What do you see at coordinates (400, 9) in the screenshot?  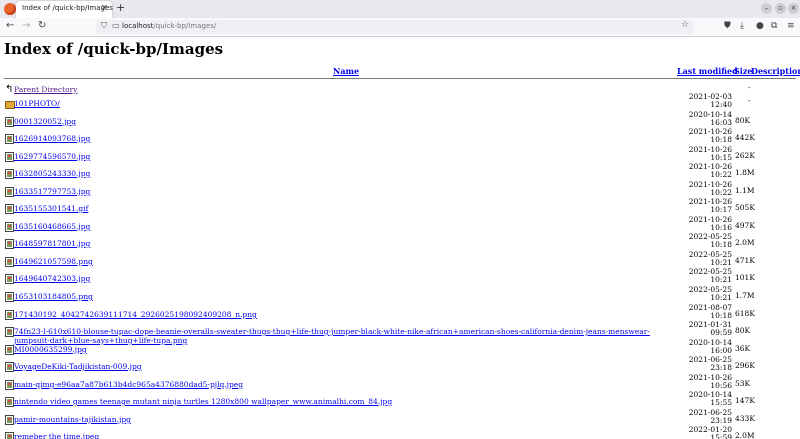 I see `tab-bar: Index of /quick-bp/Images × + – ▫ ×` at bounding box center [400, 9].